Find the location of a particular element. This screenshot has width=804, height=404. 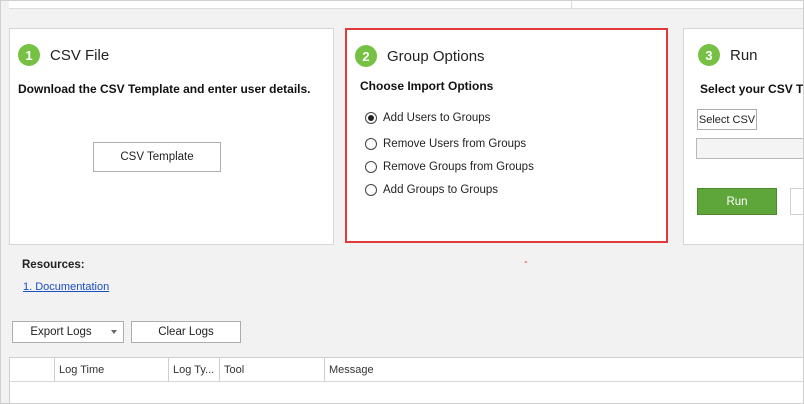

top-strip is located at coordinates (406, 5).